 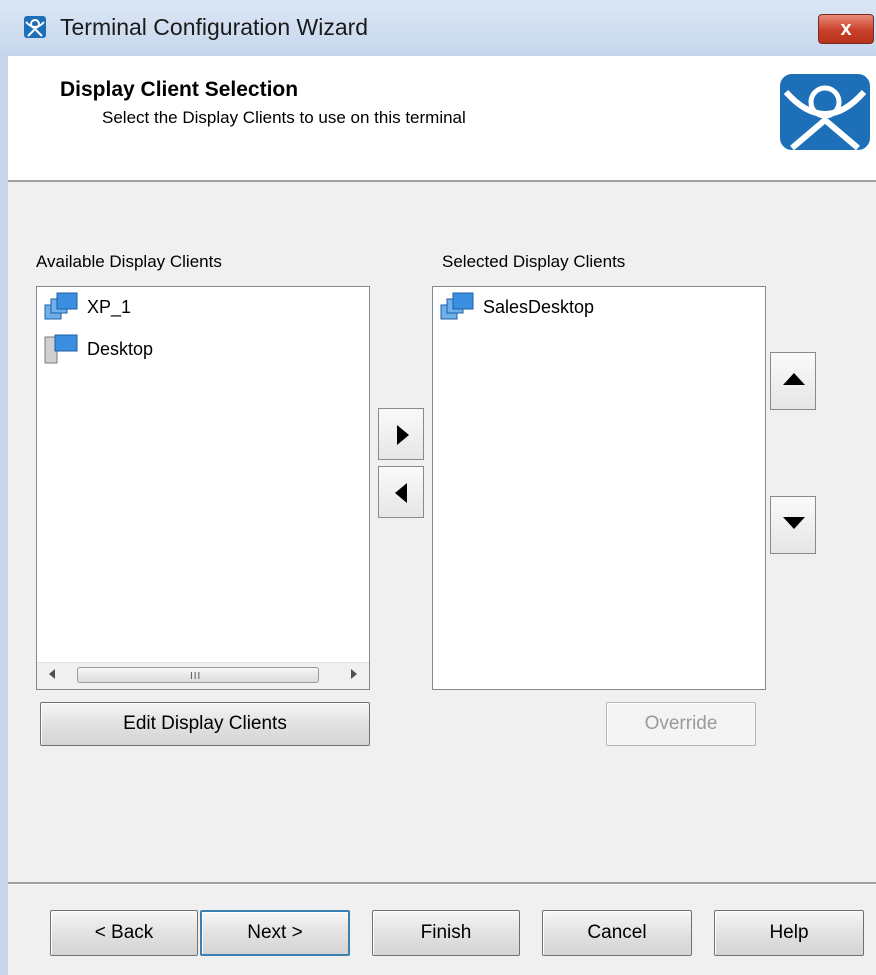 What do you see at coordinates (120, 349) in the screenshot?
I see `list-item-label: Desktop` at bounding box center [120, 349].